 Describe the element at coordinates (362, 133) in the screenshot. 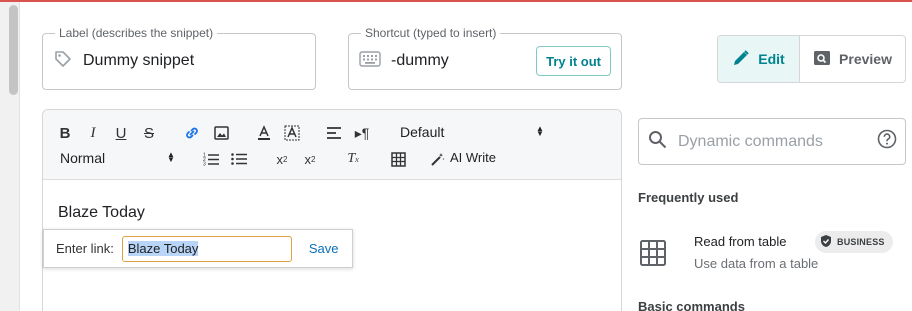

I see `text-direction-icon: ▸¶` at that location.